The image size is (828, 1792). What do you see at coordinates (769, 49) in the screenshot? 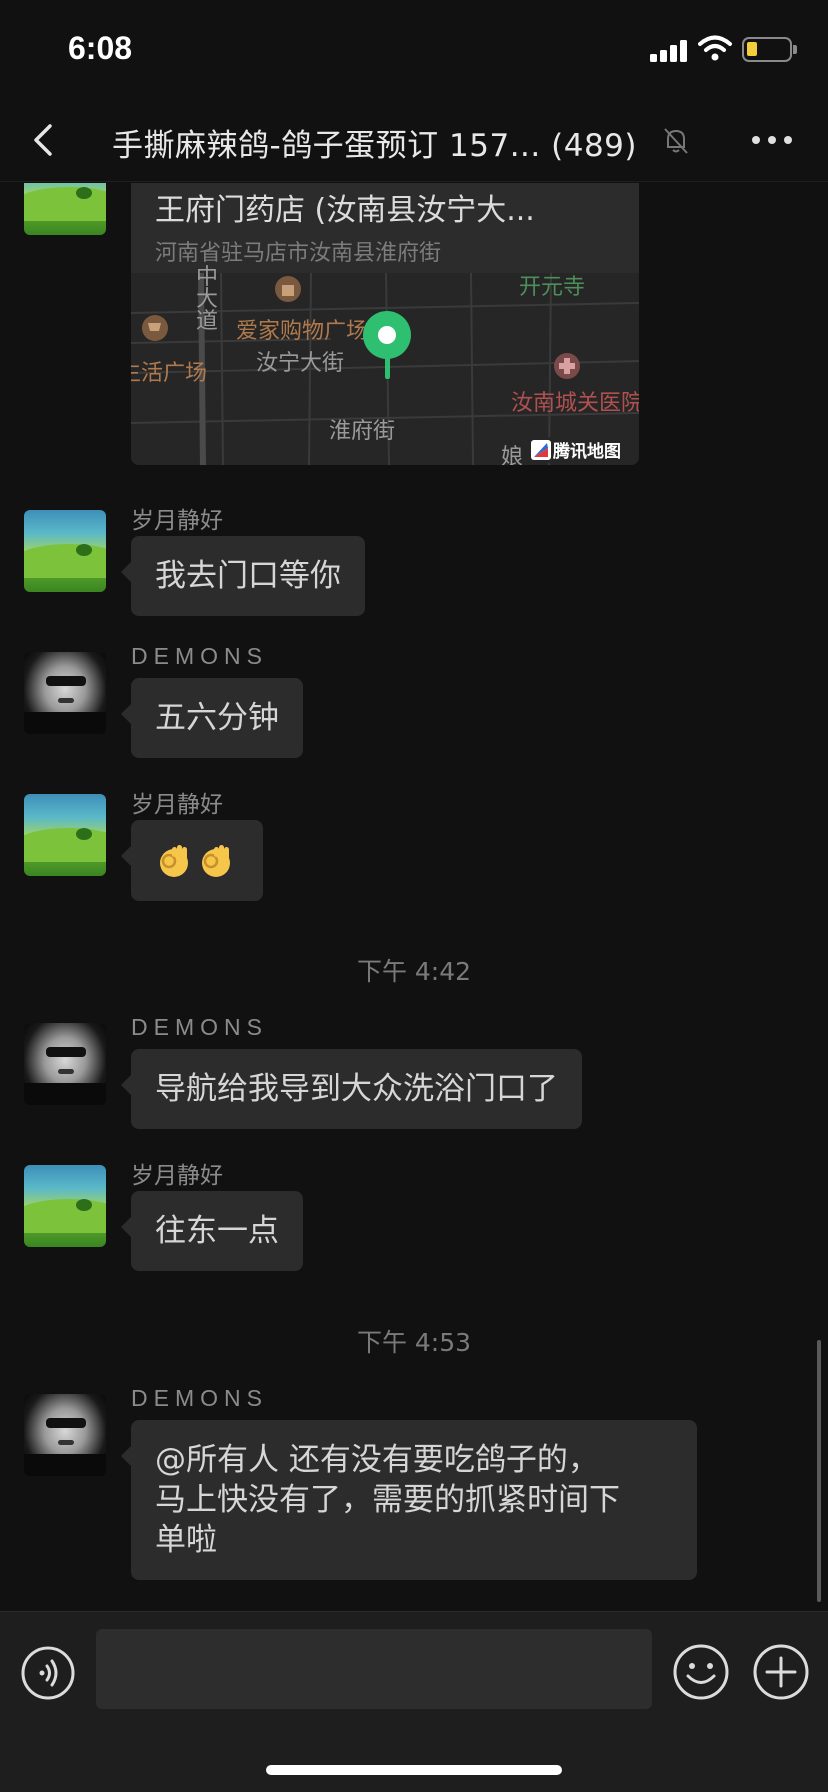
I see `battery-icon` at bounding box center [769, 49].